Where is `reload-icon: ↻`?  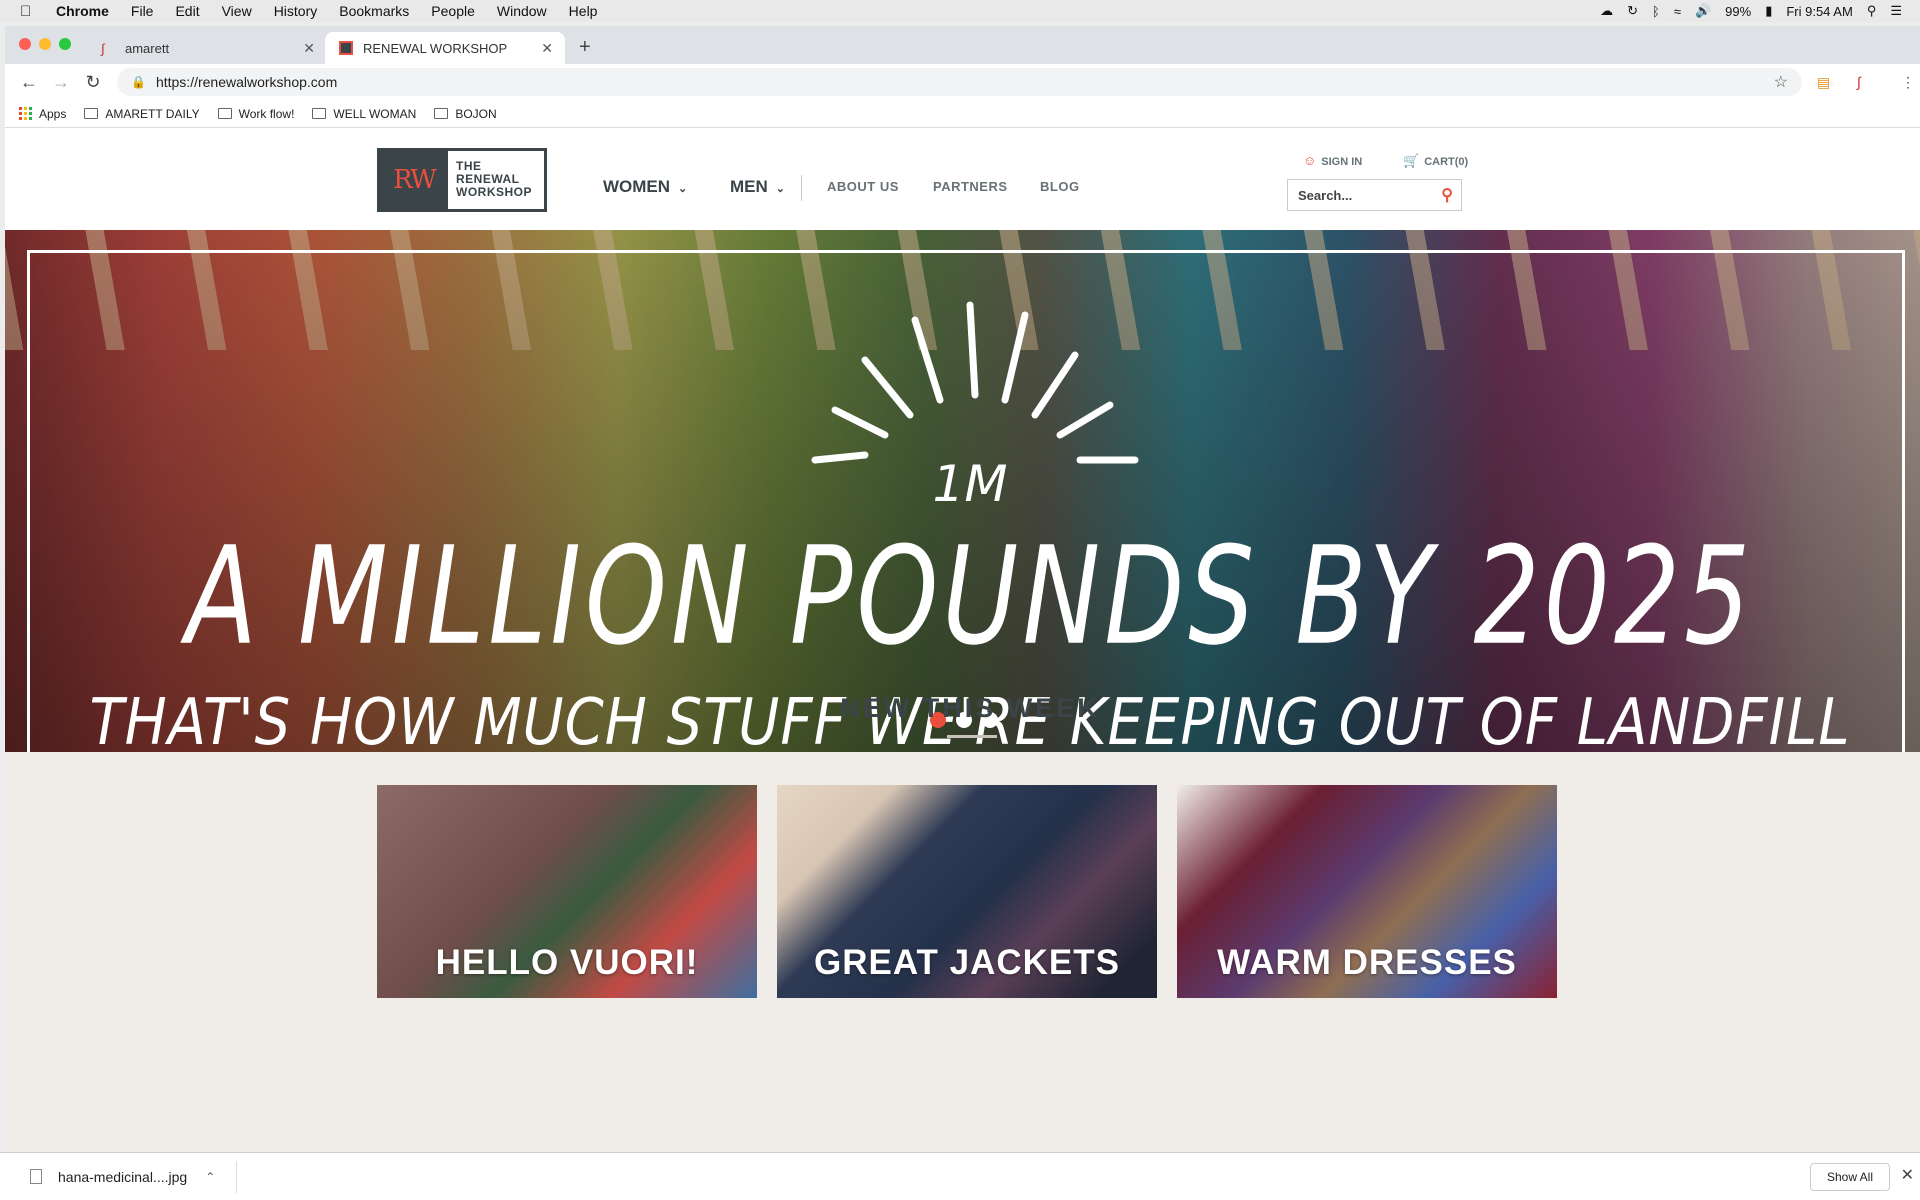
reload-icon: ↻ is located at coordinates (93, 82).